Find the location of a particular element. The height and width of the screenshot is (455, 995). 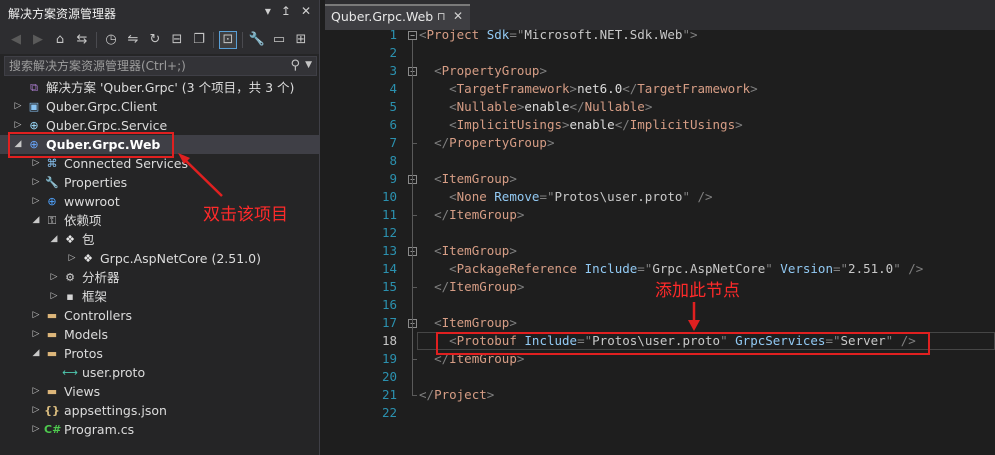

pin-tab-icon: ⊓ is located at coordinates (441, 16).